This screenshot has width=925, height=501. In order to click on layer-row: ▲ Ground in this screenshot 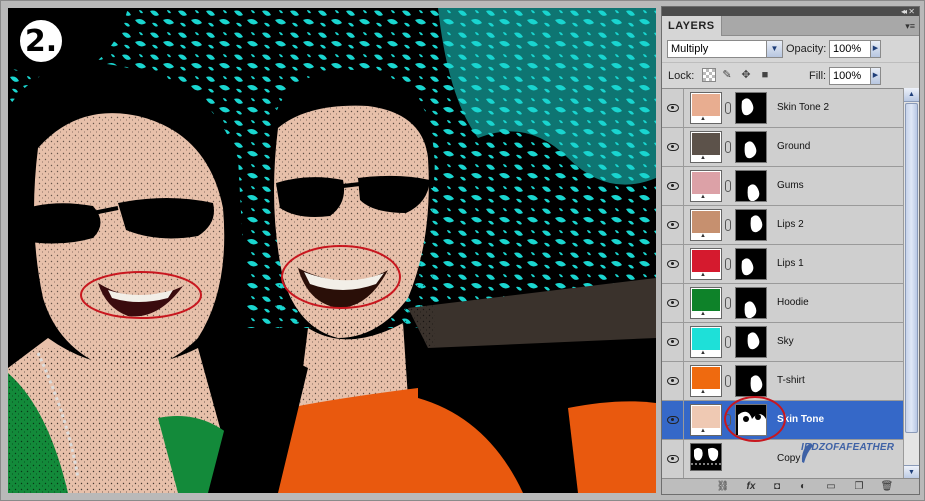, I will do `click(782, 147)`.